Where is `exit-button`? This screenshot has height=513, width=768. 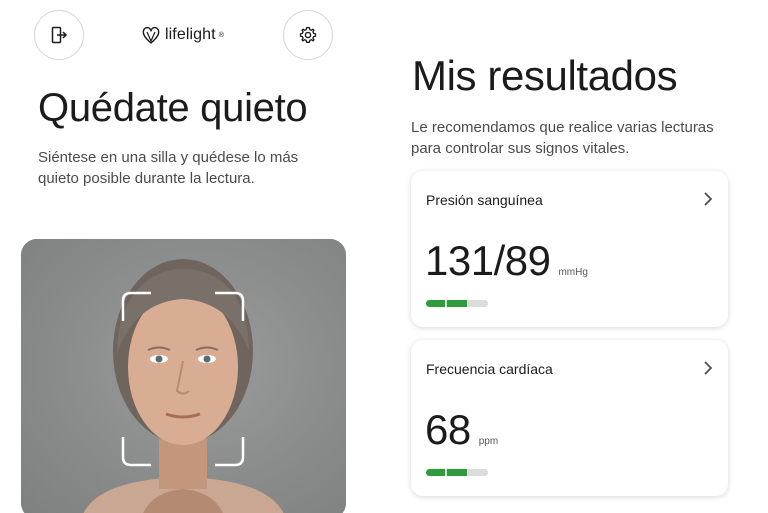 exit-button is located at coordinates (59, 35).